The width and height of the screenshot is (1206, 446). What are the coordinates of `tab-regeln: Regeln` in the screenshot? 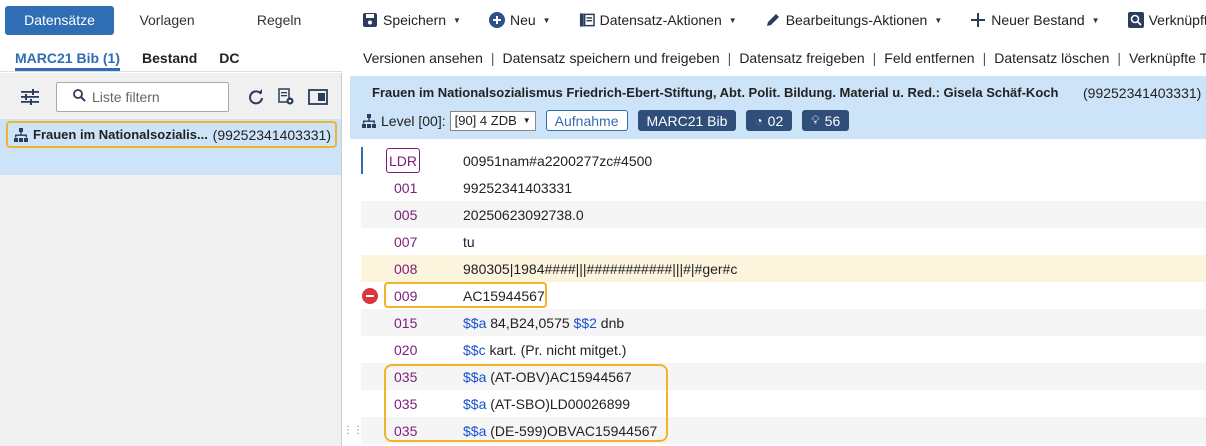 It's located at (279, 20).